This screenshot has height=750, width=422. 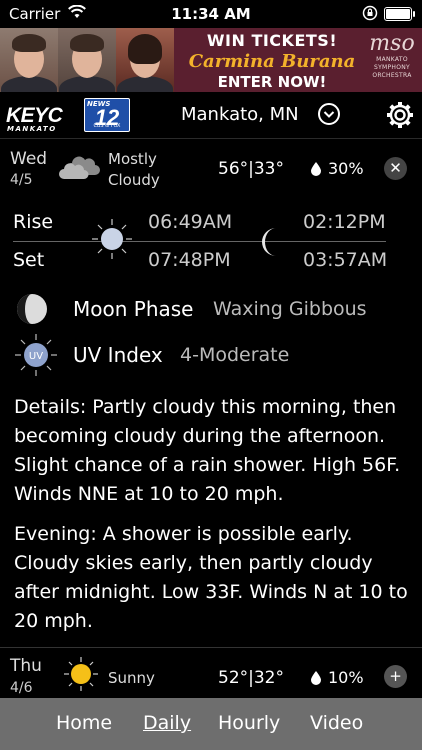 What do you see at coordinates (211, 167) in the screenshot?
I see `day-summary-row: Wed 4/5 Mostly Cloudy 56°|33° 30% ✕` at bounding box center [211, 167].